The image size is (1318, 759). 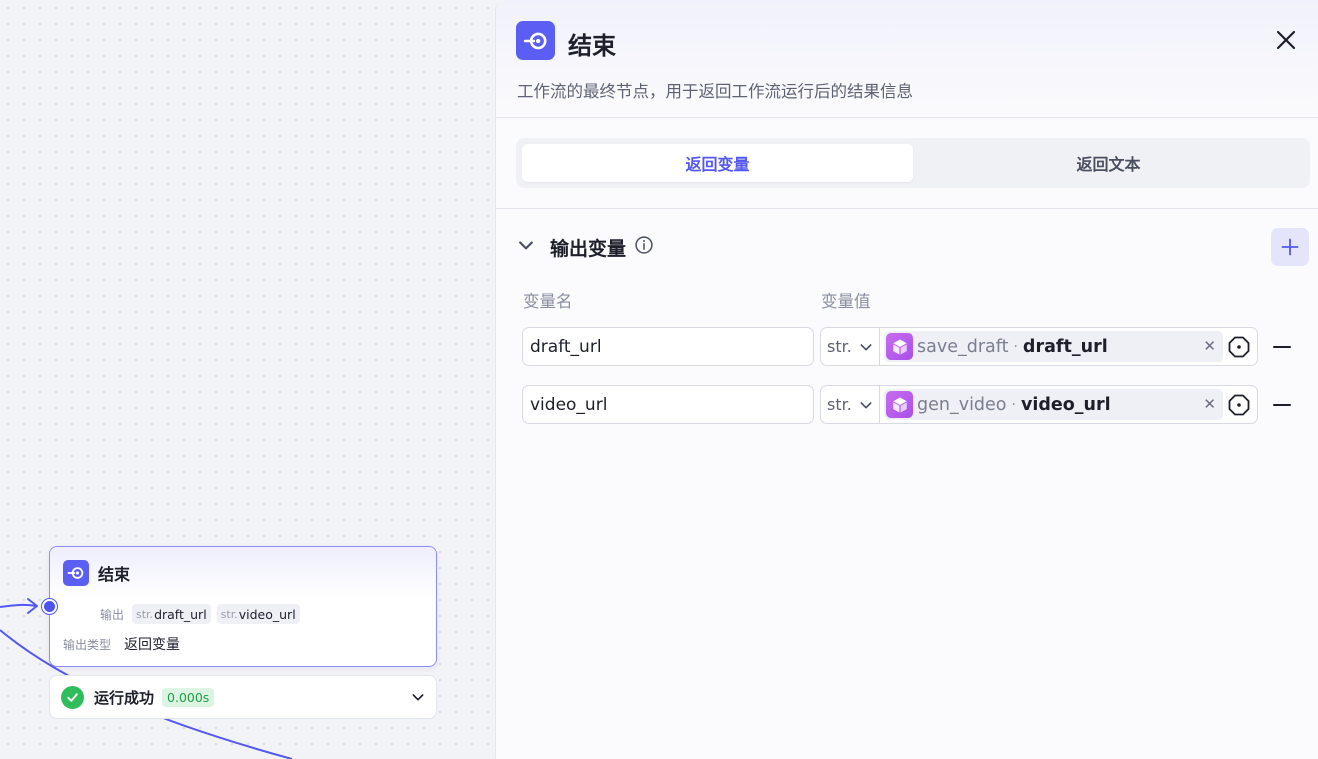 What do you see at coordinates (114, 574) in the screenshot?
I see `end-node-title: 结束` at bounding box center [114, 574].